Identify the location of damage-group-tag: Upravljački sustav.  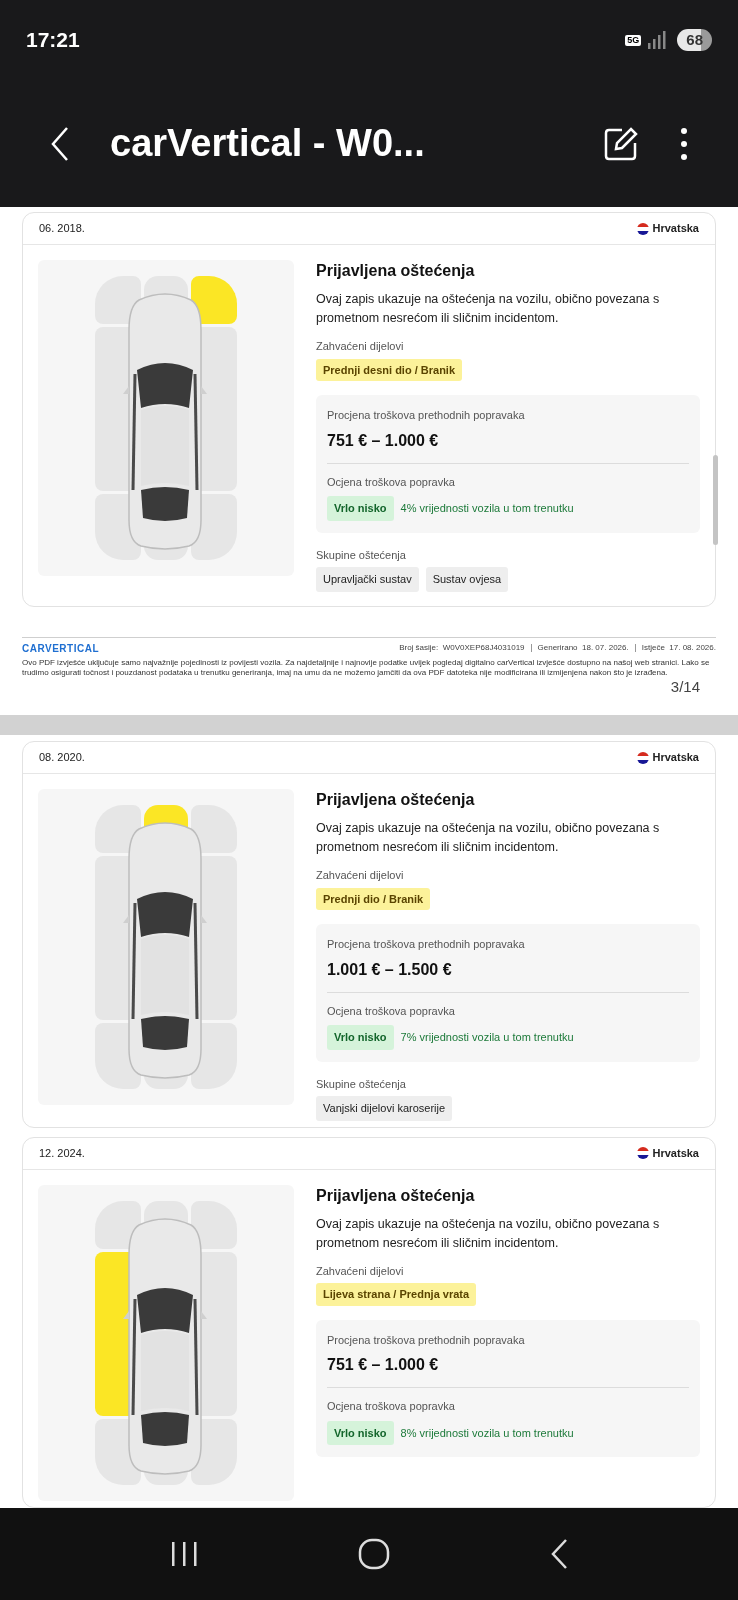
(367, 579).